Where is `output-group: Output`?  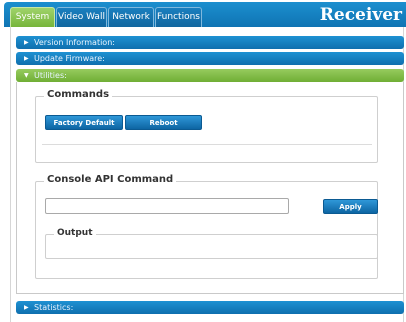 output-group: Output is located at coordinates (211, 243).